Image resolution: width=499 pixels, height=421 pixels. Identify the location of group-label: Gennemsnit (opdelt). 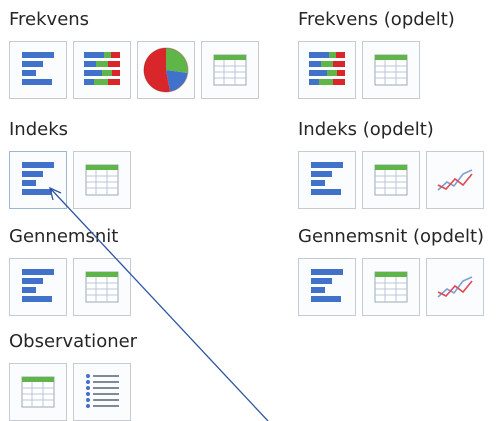
(391, 236).